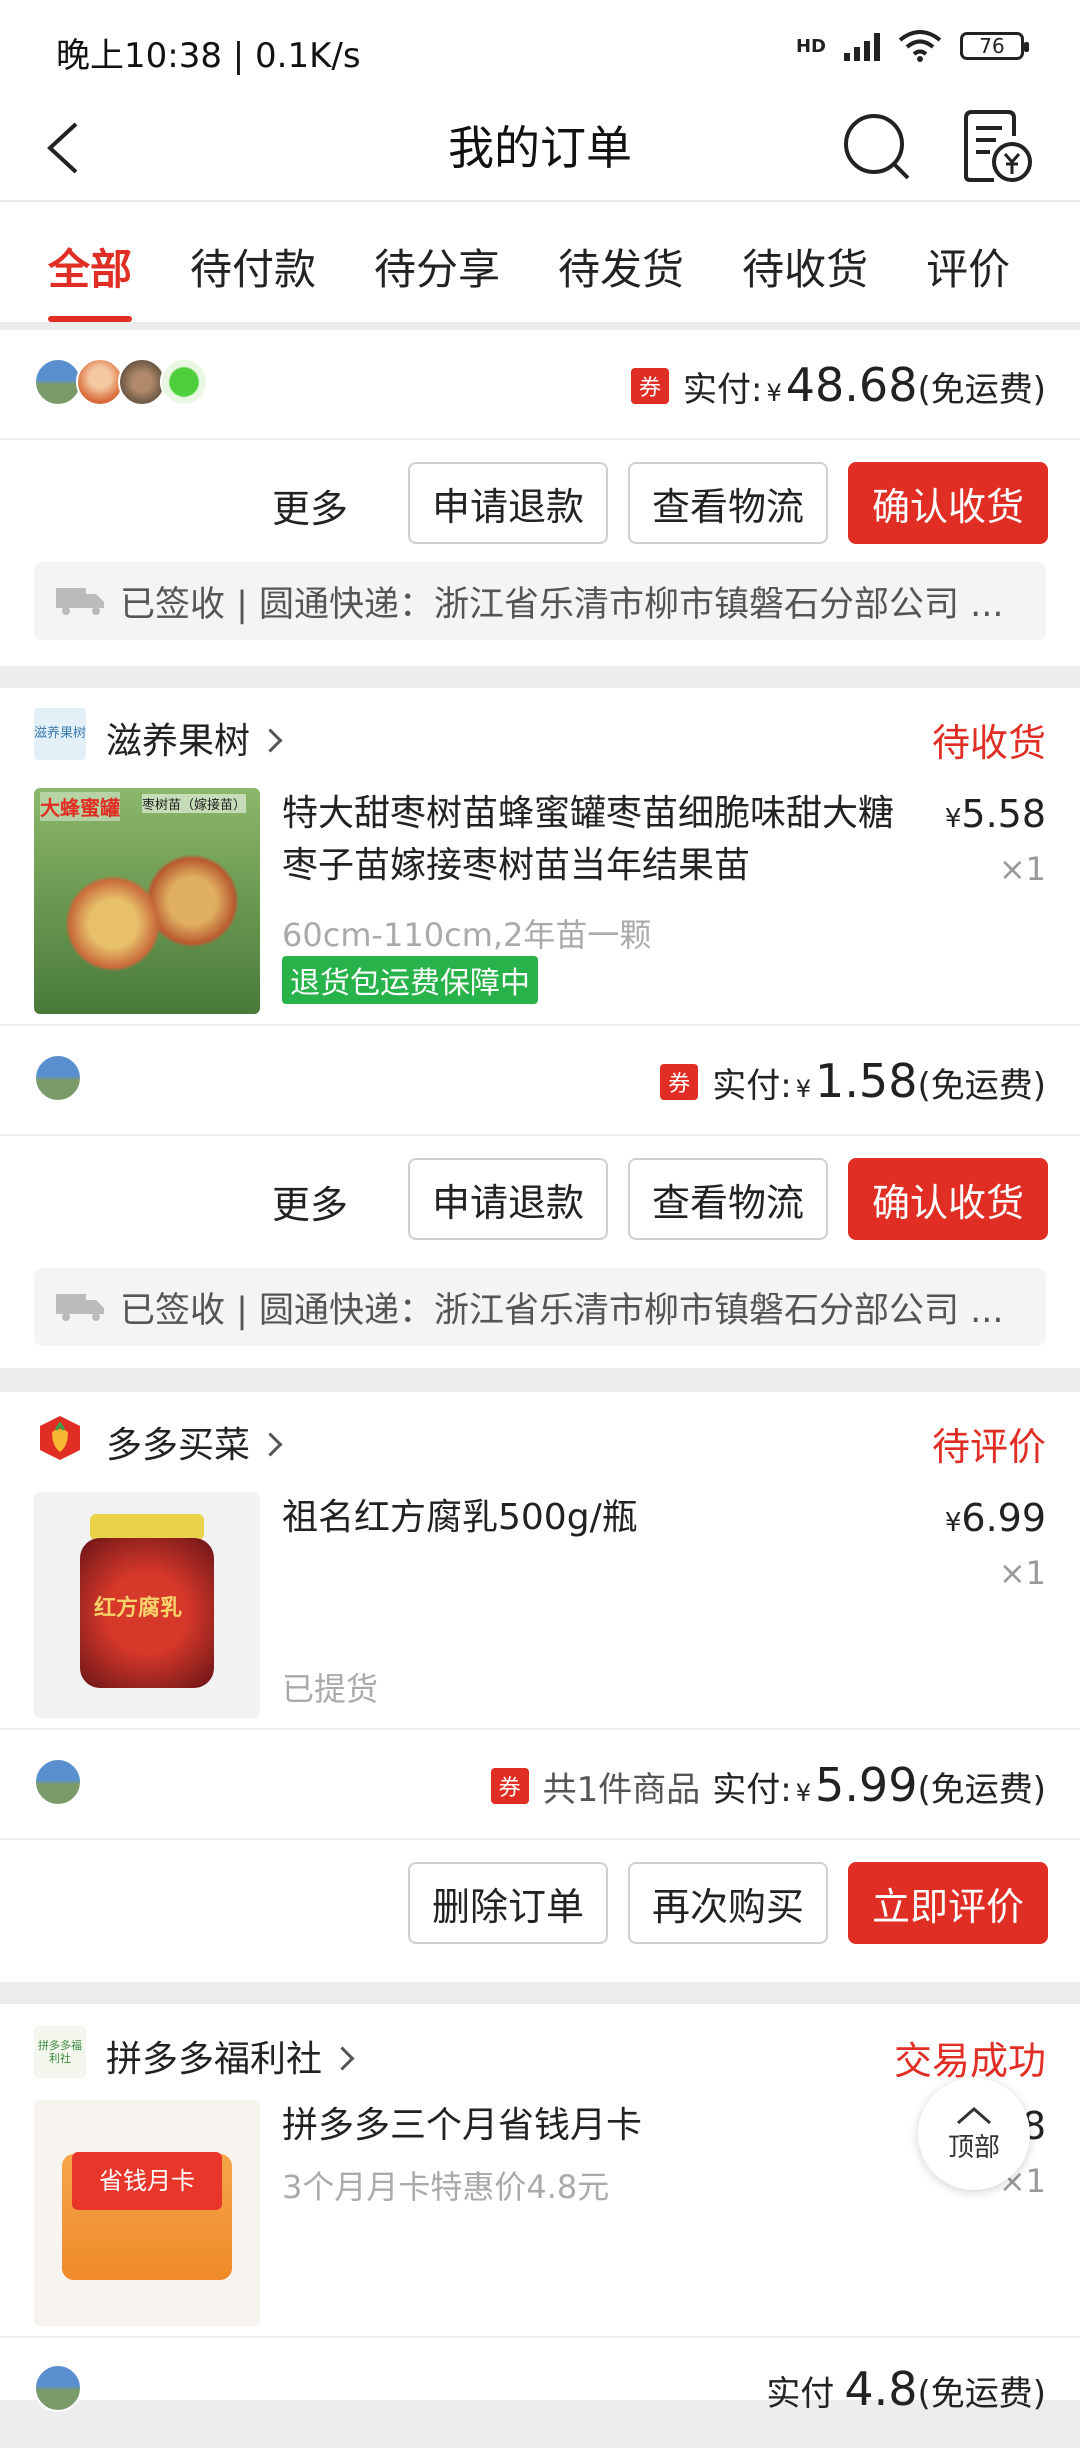 The image size is (1080, 2448). Describe the element at coordinates (540, 263) in the screenshot. I see `order-tabs: 全部 待付款 待分享 待发货 待收货 评价` at that location.